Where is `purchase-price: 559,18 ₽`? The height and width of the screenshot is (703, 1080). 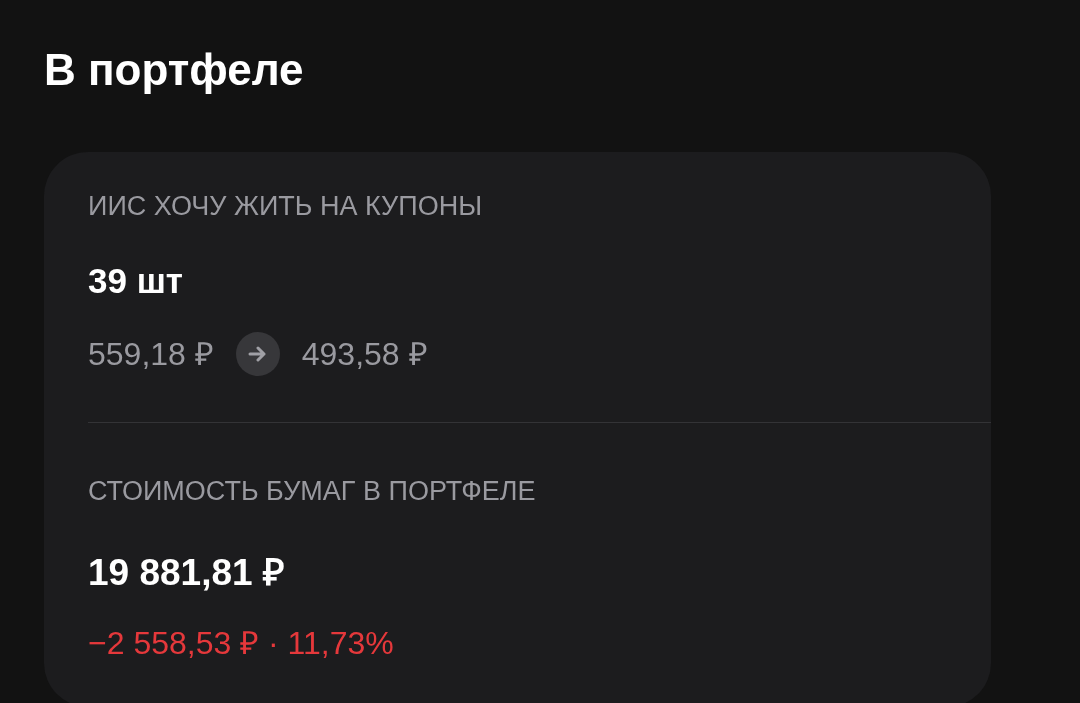
purchase-price: 559,18 ₽ is located at coordinates (151, 354).